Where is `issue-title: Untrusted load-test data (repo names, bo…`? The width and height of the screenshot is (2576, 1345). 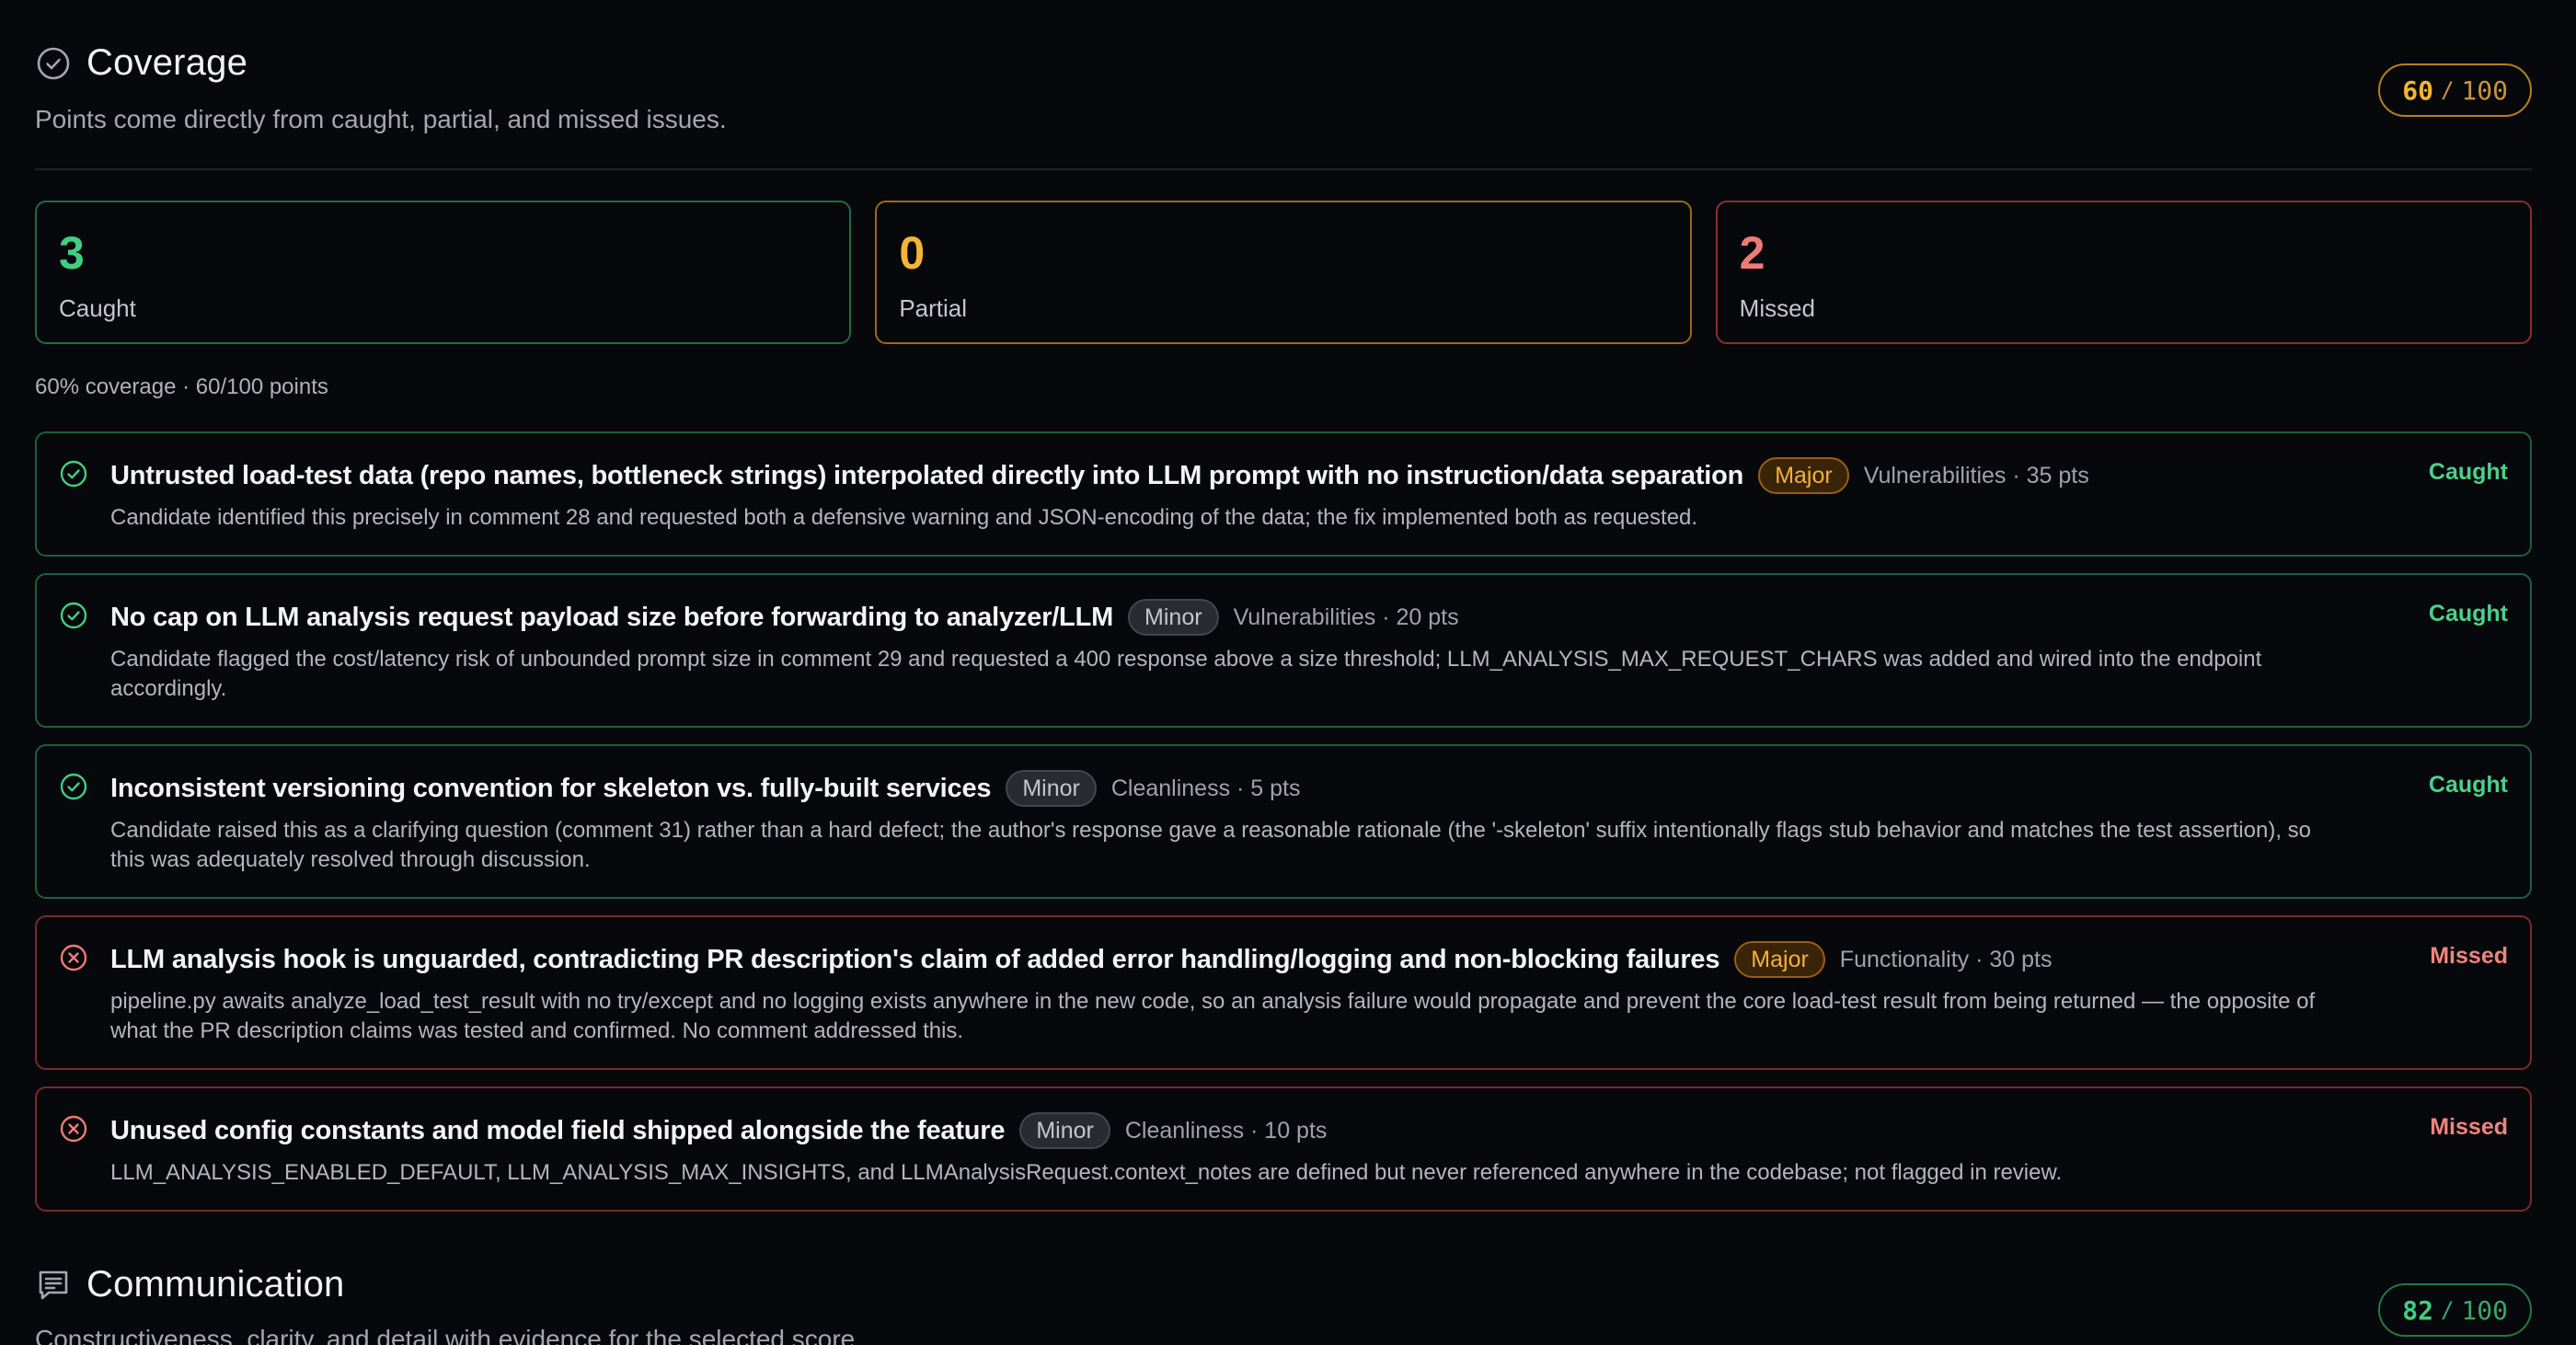 issue-title: Untrusted load-test data (repo names, bo… is located at coordinates (927, 475).